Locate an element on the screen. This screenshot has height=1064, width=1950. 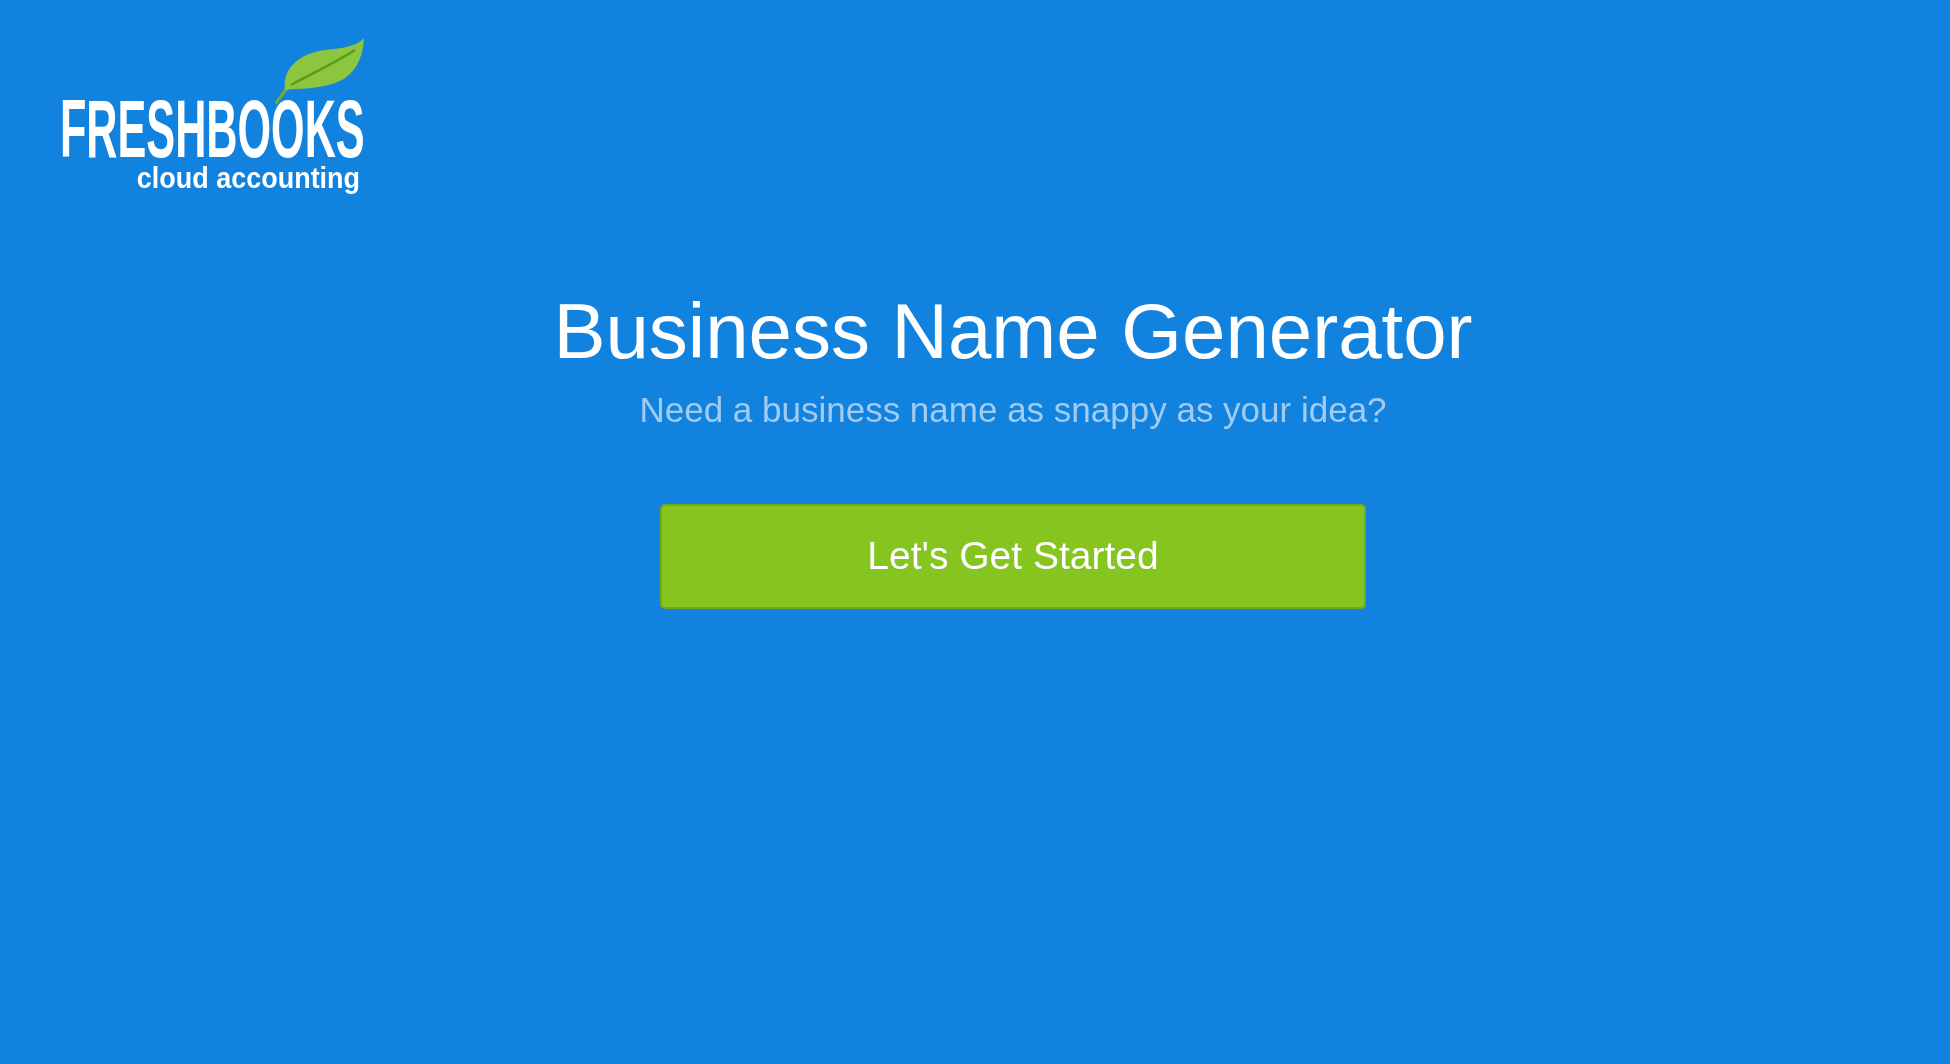
logo-wordmark: FRESHBOOKS is located at coordinates (212, 129).